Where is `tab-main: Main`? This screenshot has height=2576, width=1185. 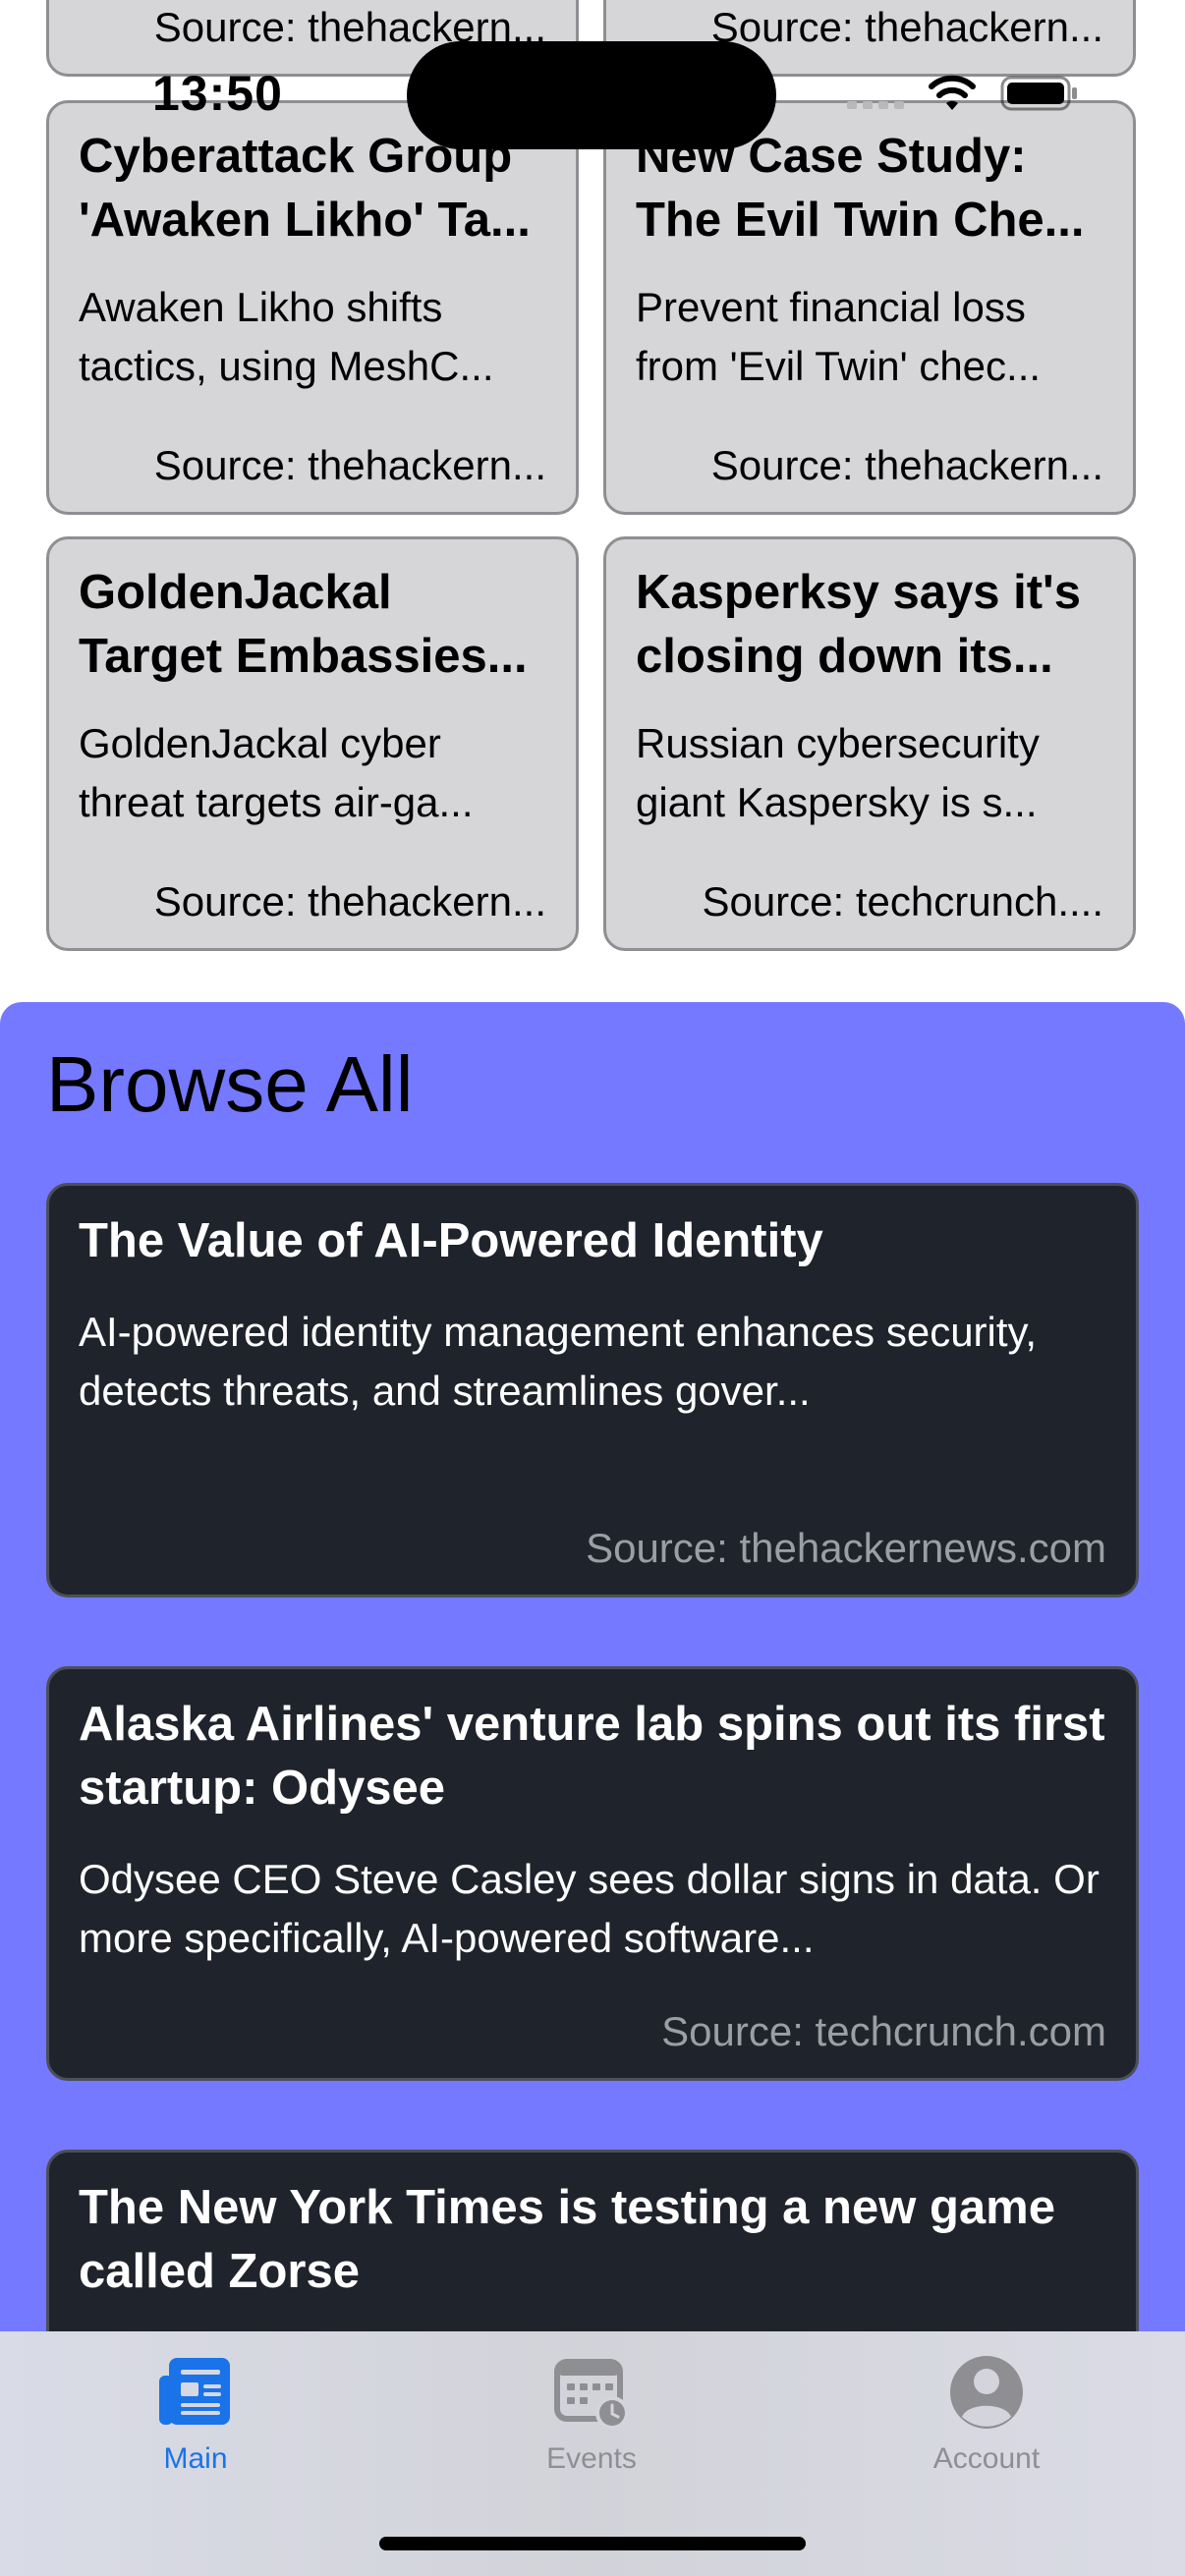
tab-main: Main is located at coordinates (196, 2412).